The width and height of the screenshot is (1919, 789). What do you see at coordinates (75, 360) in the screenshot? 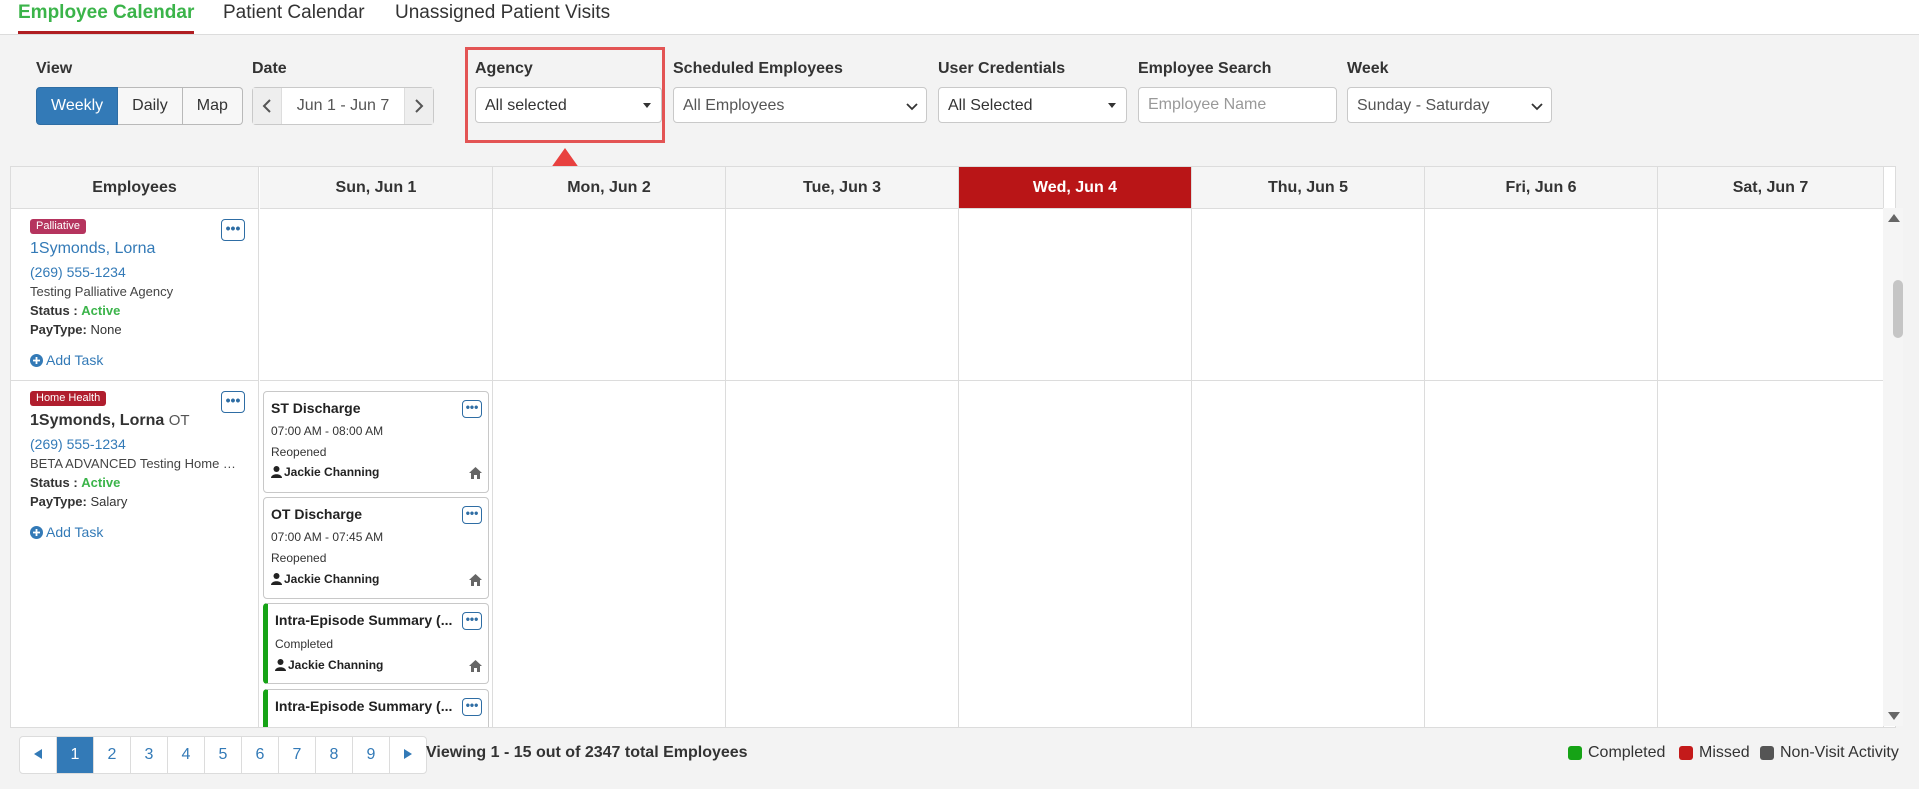
I see `add-task-label: Add Task` at bounding box center [75, 360].